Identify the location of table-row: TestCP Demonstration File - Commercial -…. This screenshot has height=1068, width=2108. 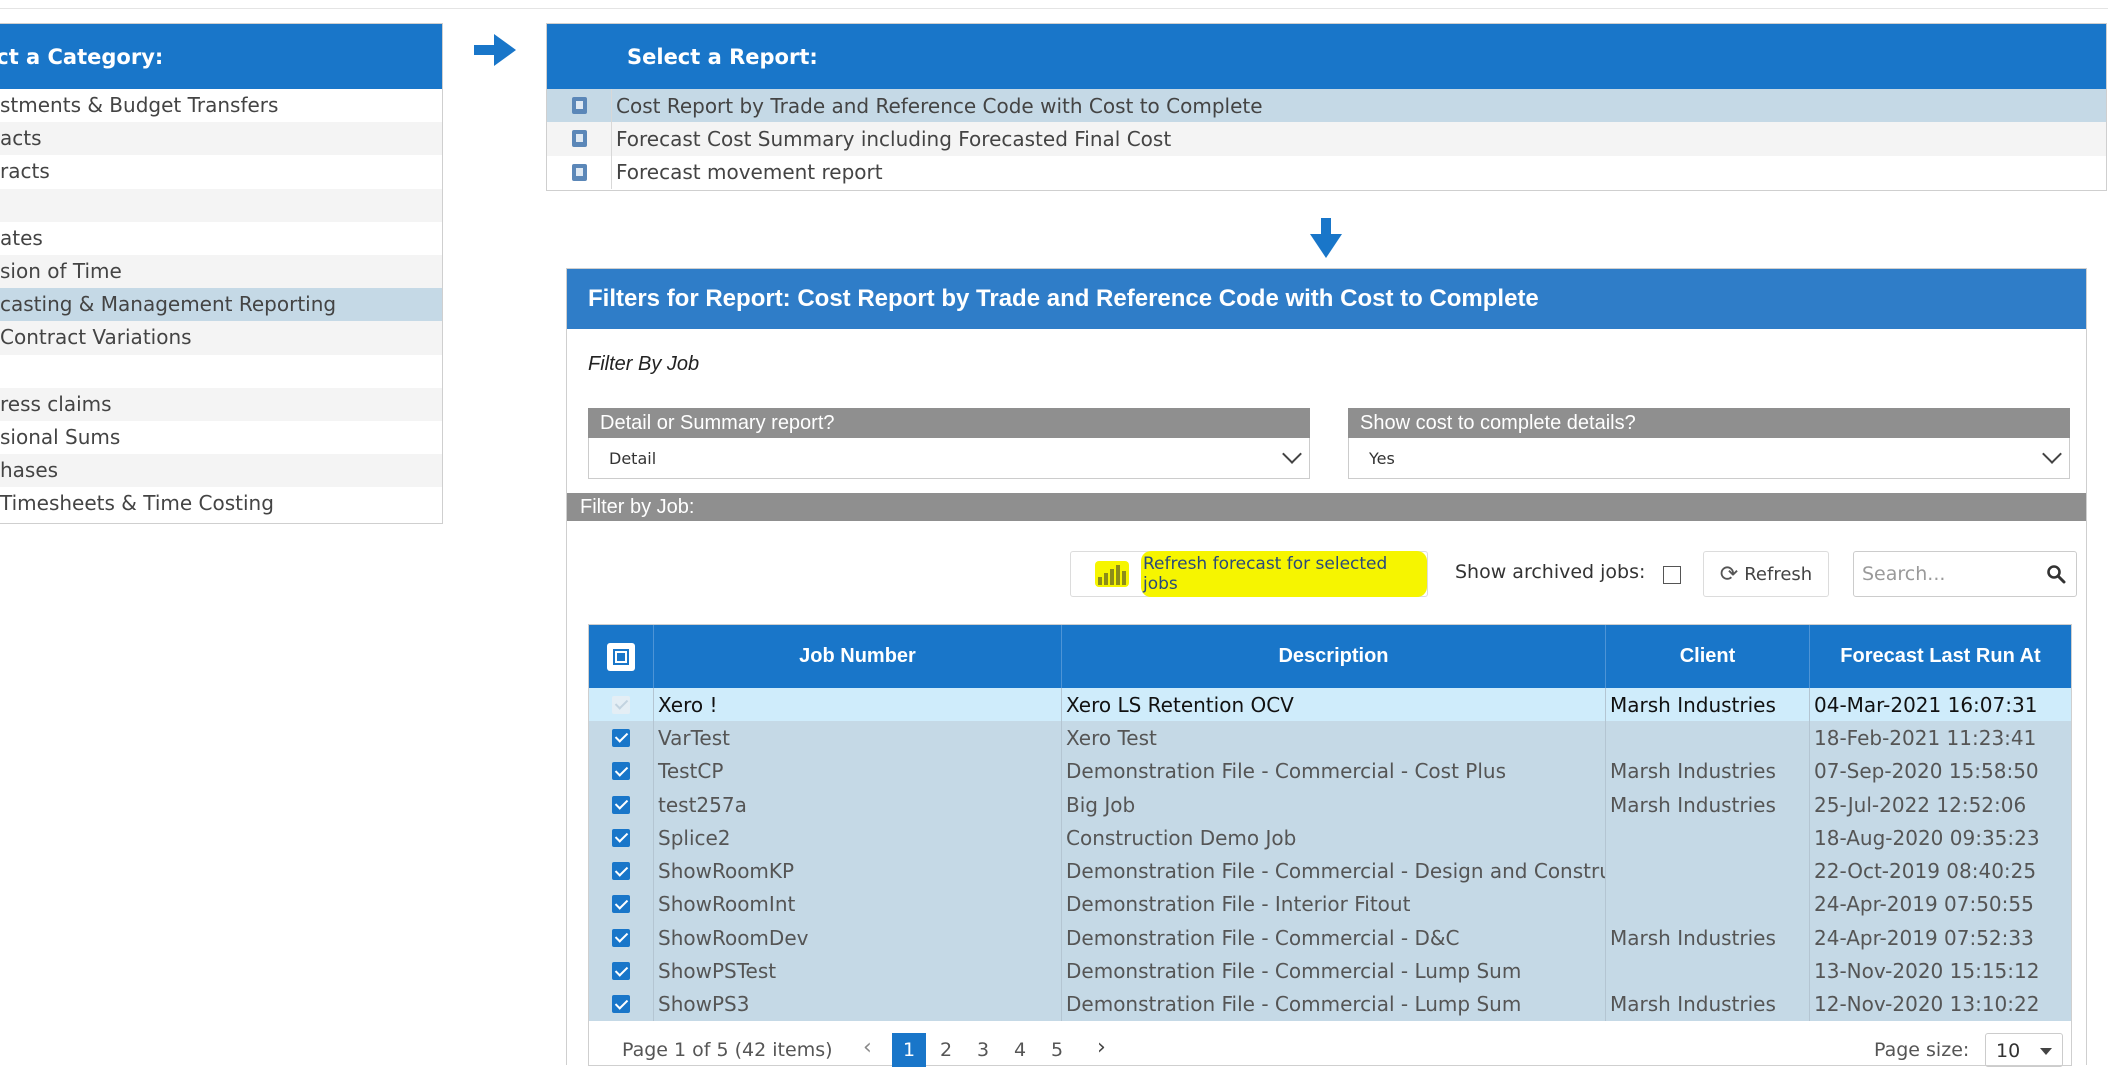
(1330, 771).